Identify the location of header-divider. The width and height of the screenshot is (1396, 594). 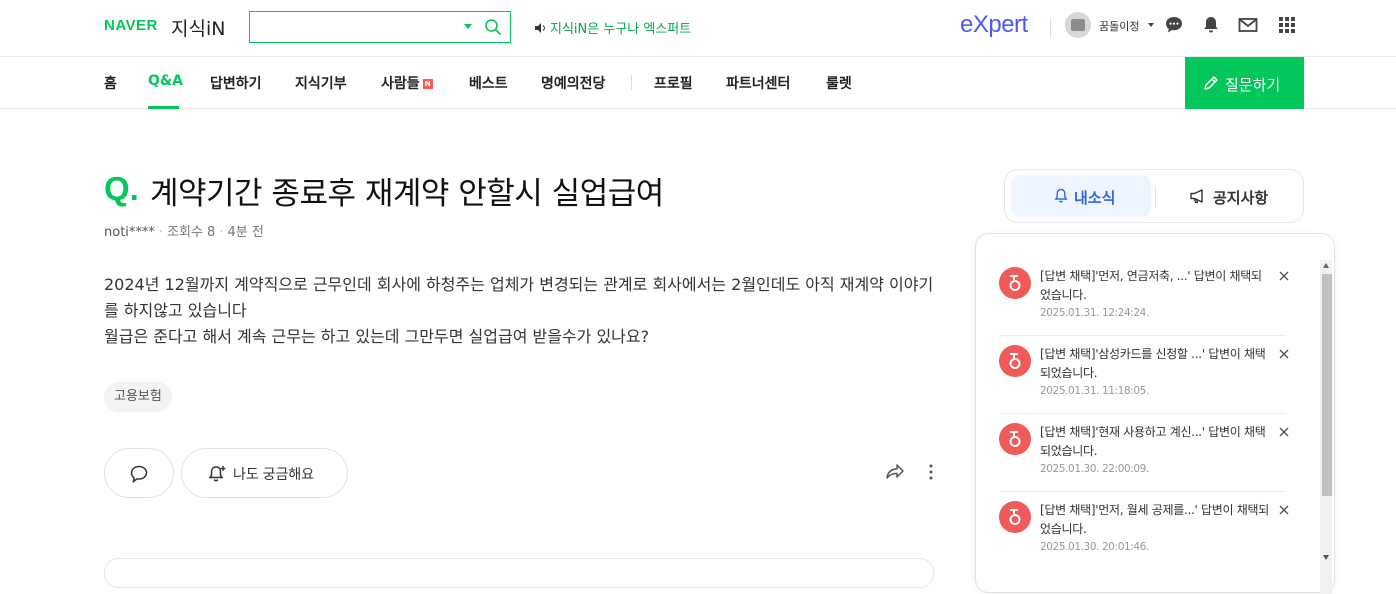
(1050, 28).